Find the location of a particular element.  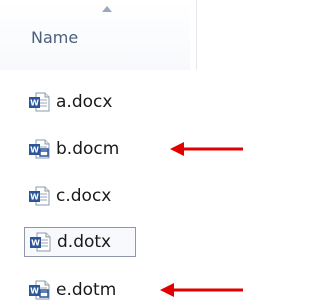

name-column-label: Name is located at coordinates (55, 37).